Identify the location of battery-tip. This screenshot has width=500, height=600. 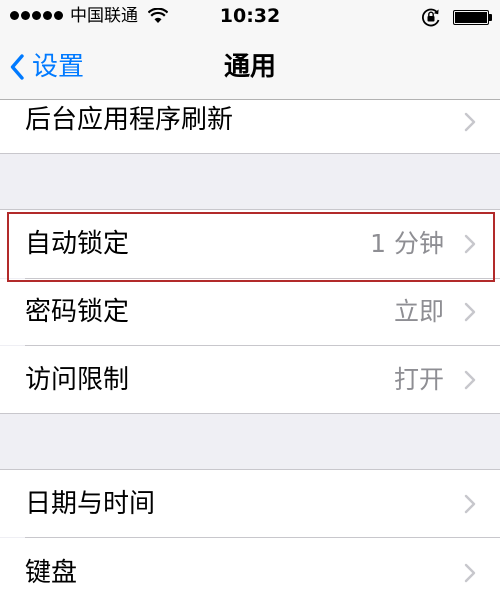
(490, 17).